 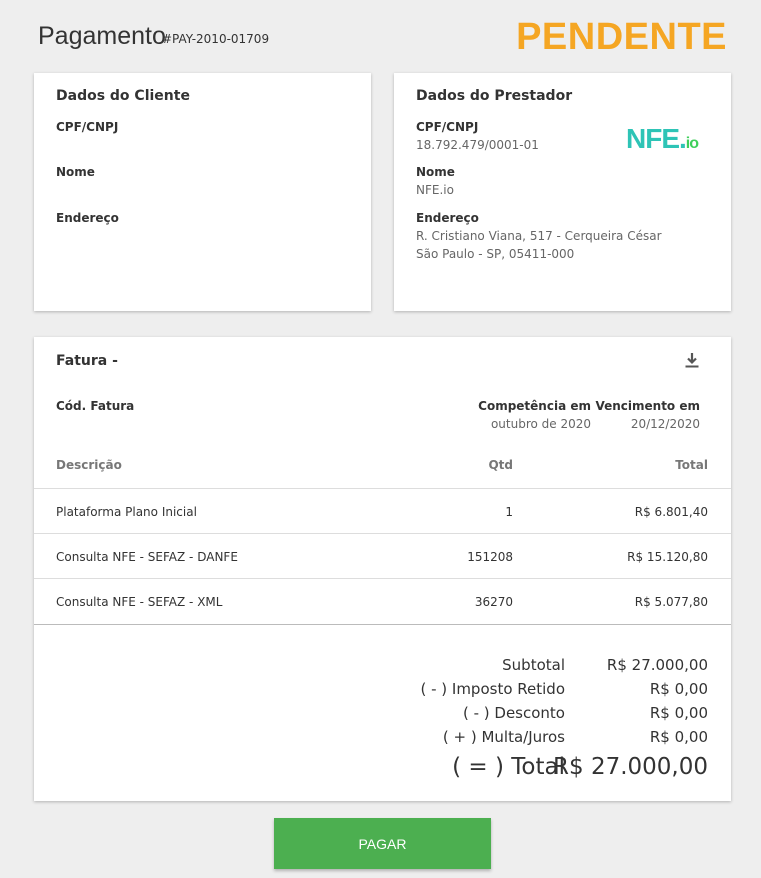 I want to click on row-description: Consulta NFE - SEFAZ - DANFE, so click(x=147, y=557).